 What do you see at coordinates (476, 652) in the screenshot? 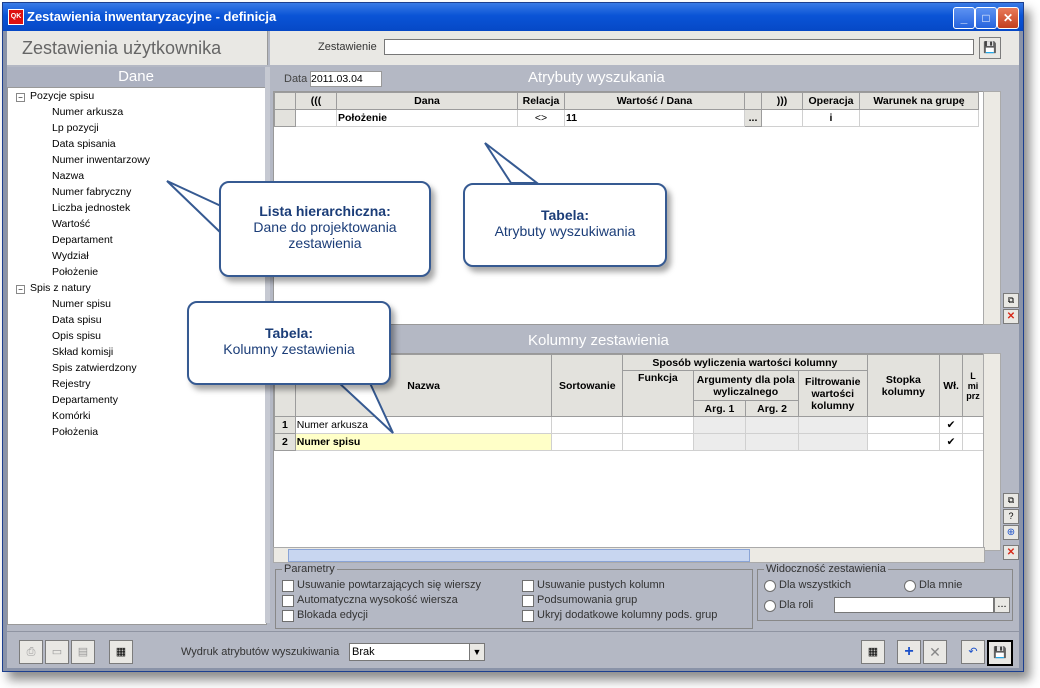
I see `chevron-down-icon: ▼` at bounding box center [476, 652].